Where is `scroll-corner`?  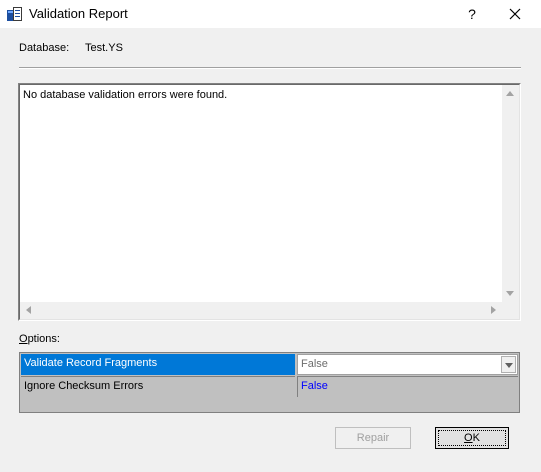
scroll-corner is located at coordinates (510, 310).